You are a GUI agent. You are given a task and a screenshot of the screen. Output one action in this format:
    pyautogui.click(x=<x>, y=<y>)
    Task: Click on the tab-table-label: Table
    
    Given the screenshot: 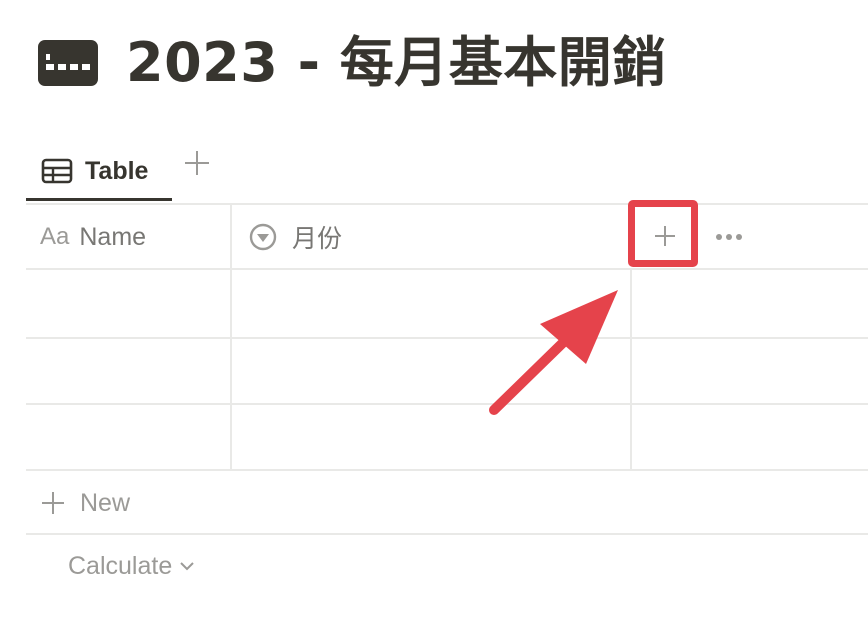 What is the action you would take?
    pyautogui.click(x=117, y=170)
    